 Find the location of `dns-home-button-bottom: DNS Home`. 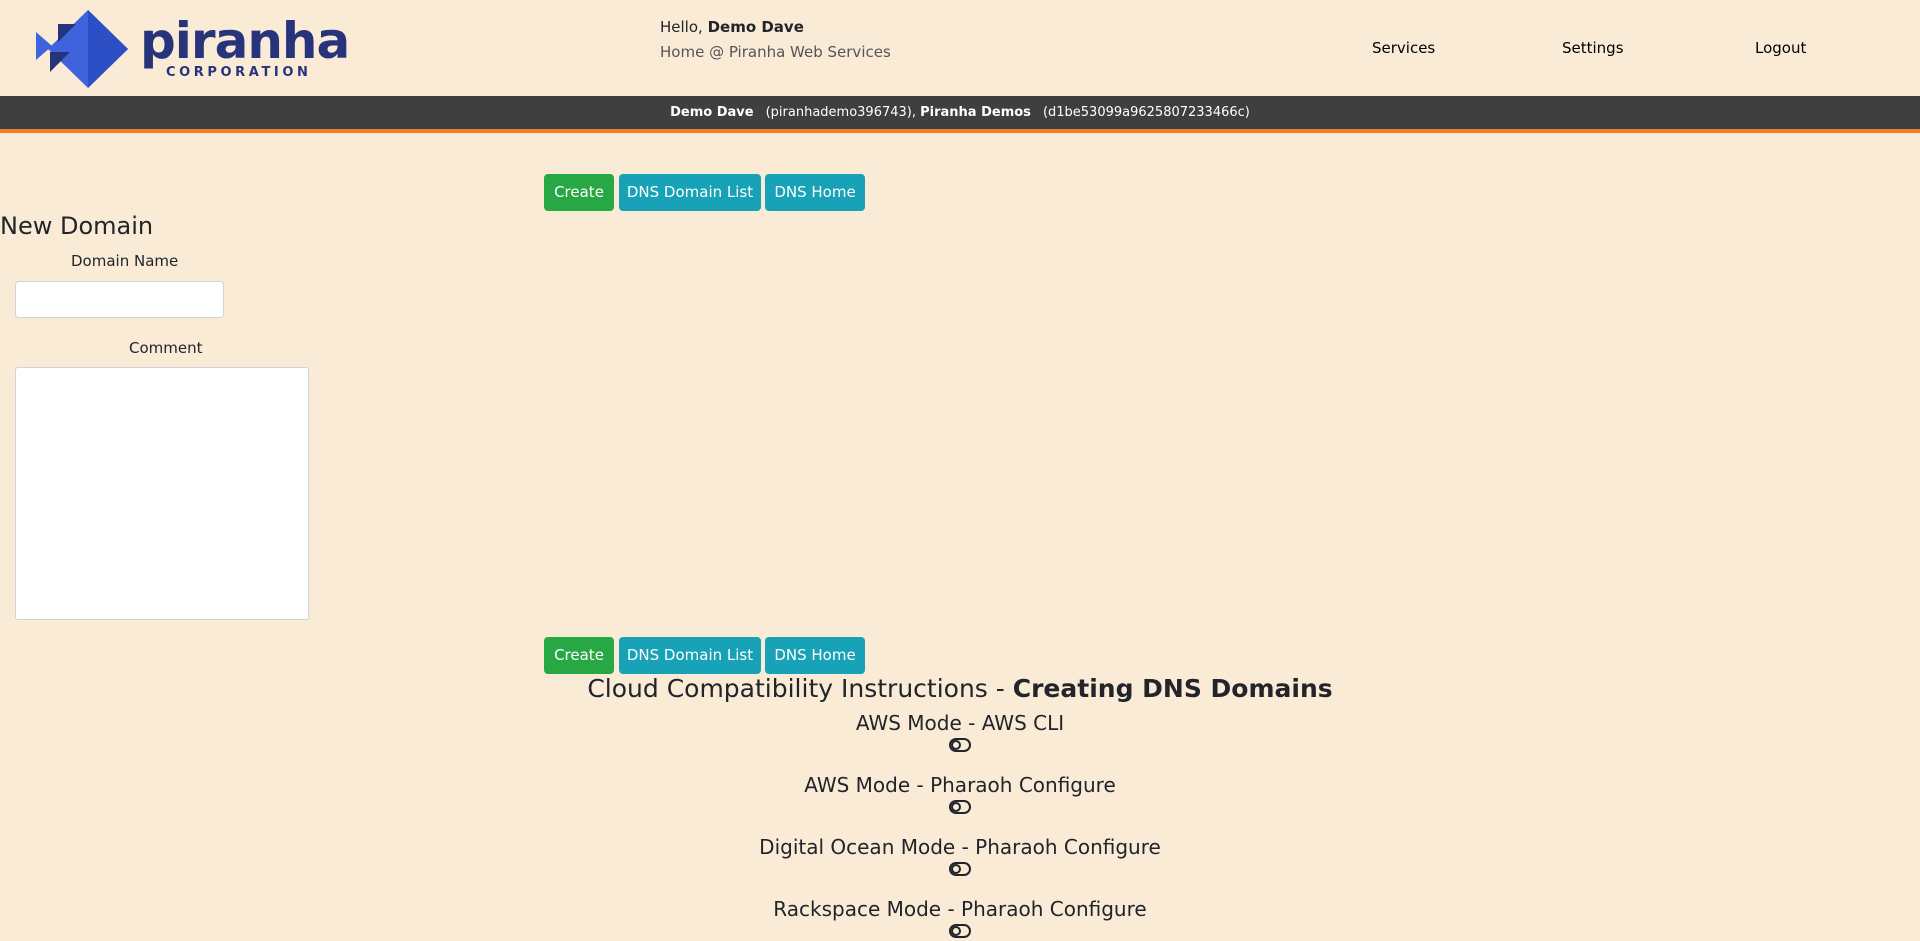

dns-home-button-bottom: DNS Home is located at coordinates (815, 655).